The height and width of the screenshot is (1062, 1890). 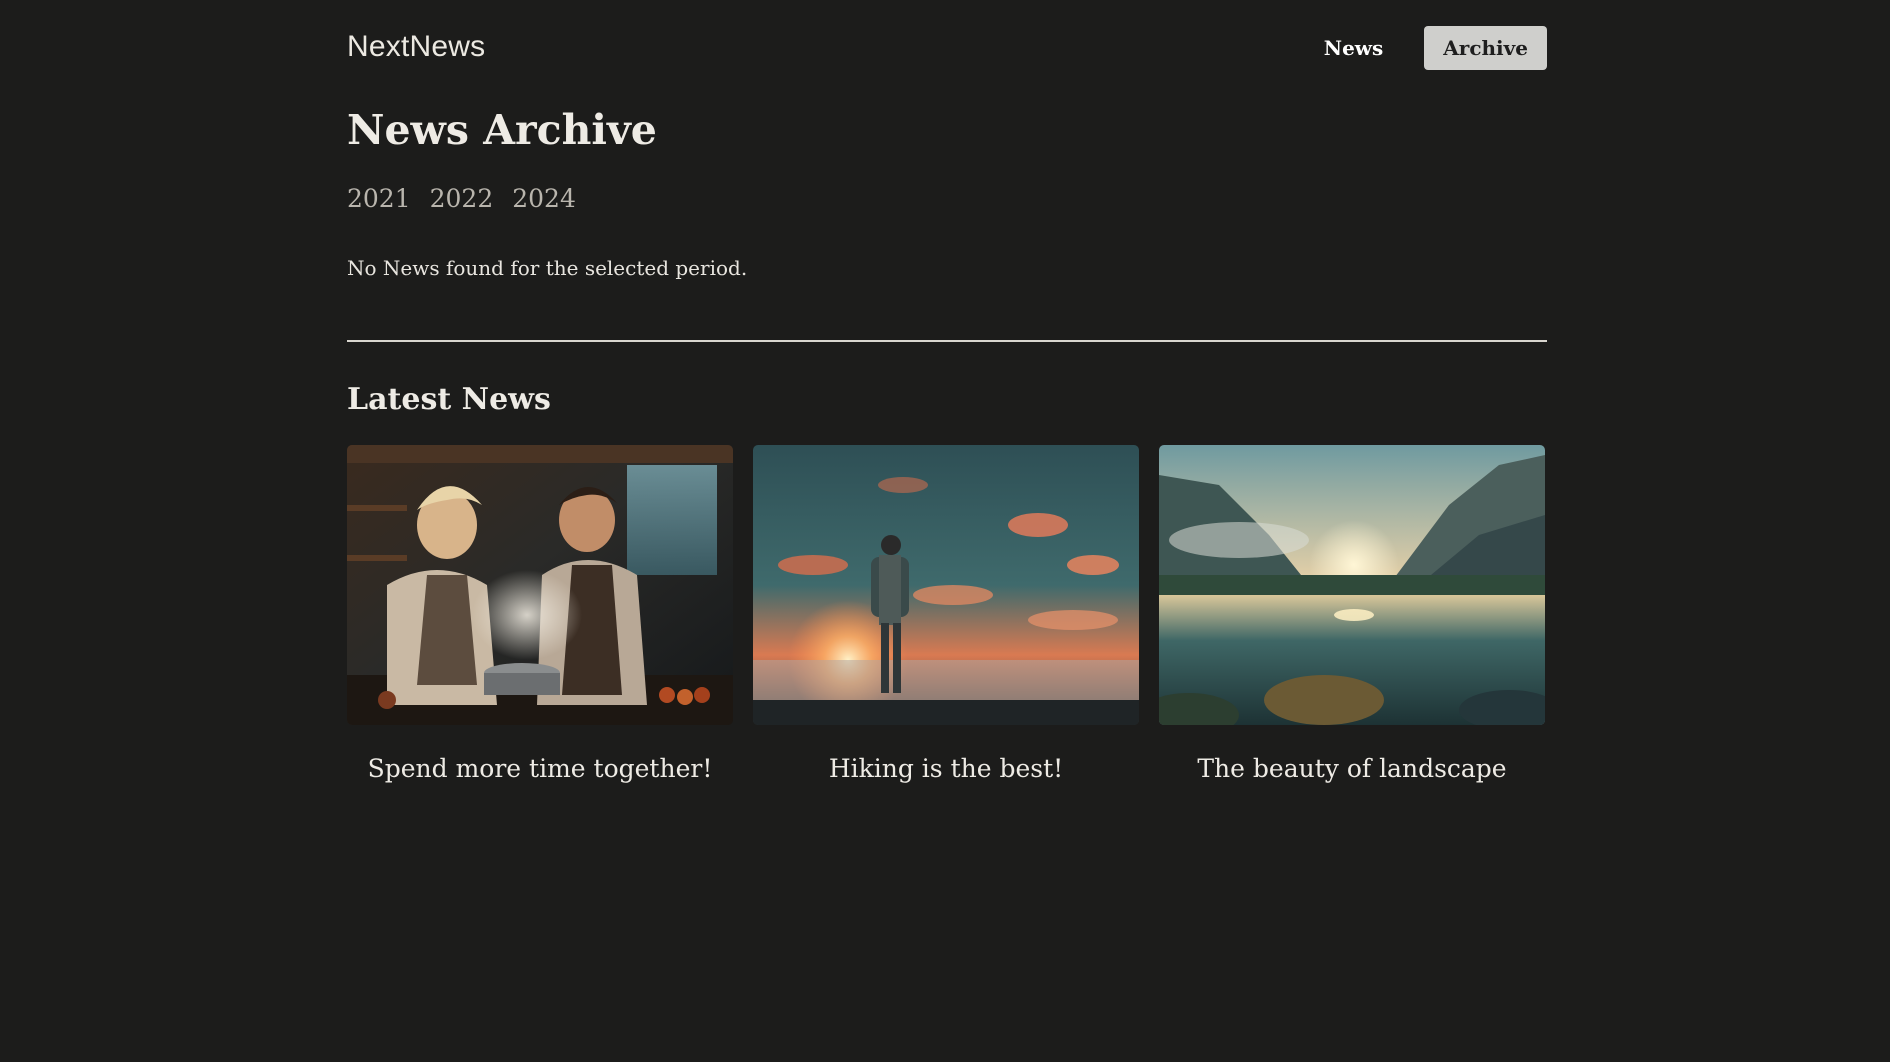 I want to click on nav-archive-link: Archive, so click(x=1485, y=48).